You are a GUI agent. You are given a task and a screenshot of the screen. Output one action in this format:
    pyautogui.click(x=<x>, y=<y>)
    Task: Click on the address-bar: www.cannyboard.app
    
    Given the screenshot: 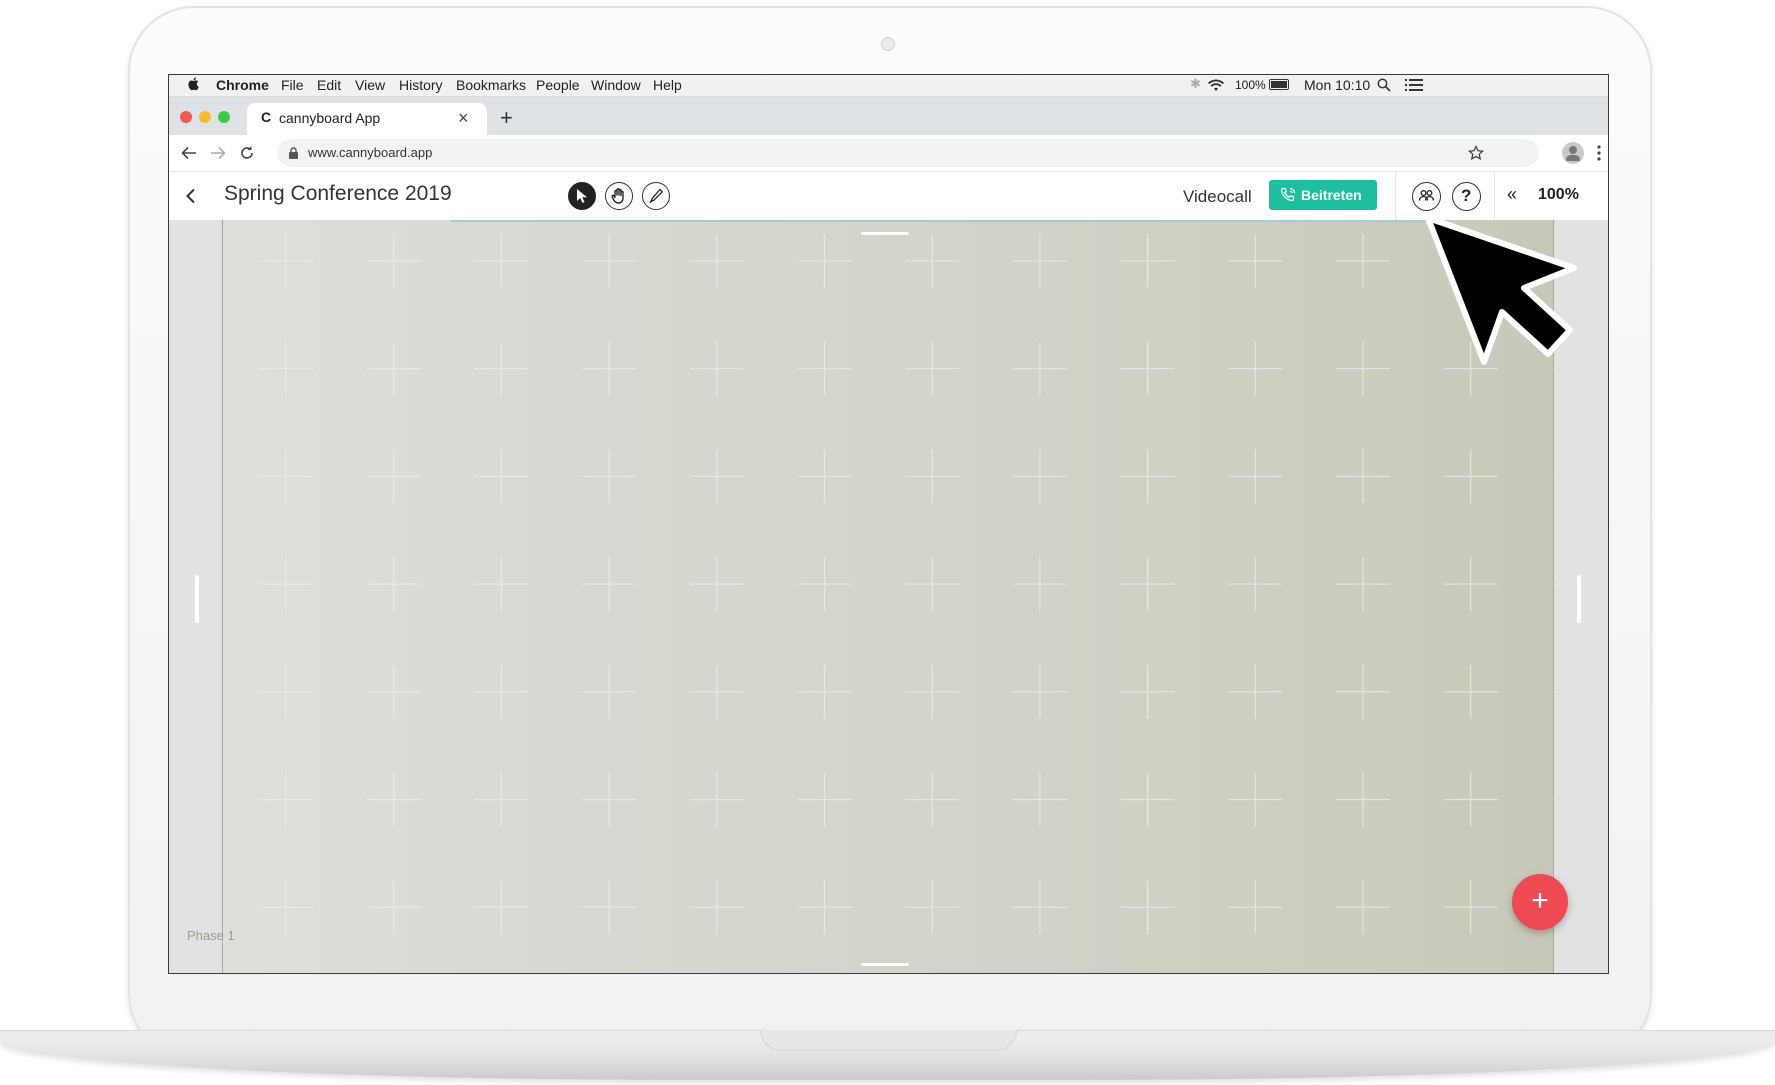 What is the action you would take?
    pyautogui.click(x=908, y=153)
    